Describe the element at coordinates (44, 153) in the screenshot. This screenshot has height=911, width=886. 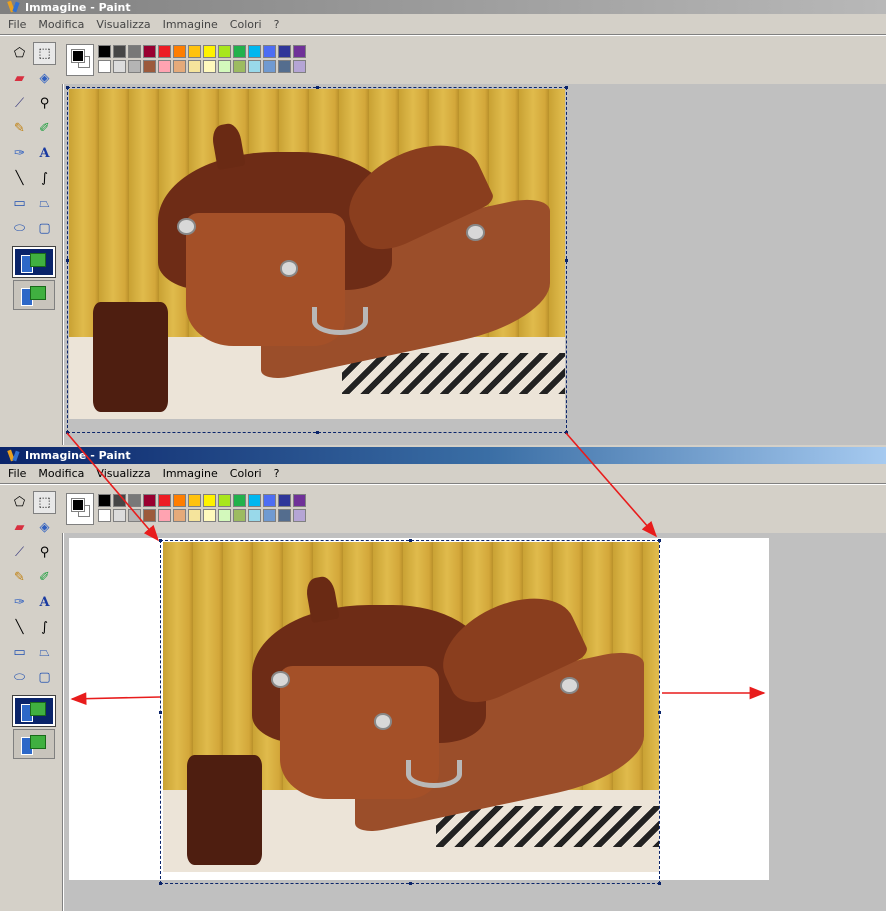
I see `text-tool: A` at that location.